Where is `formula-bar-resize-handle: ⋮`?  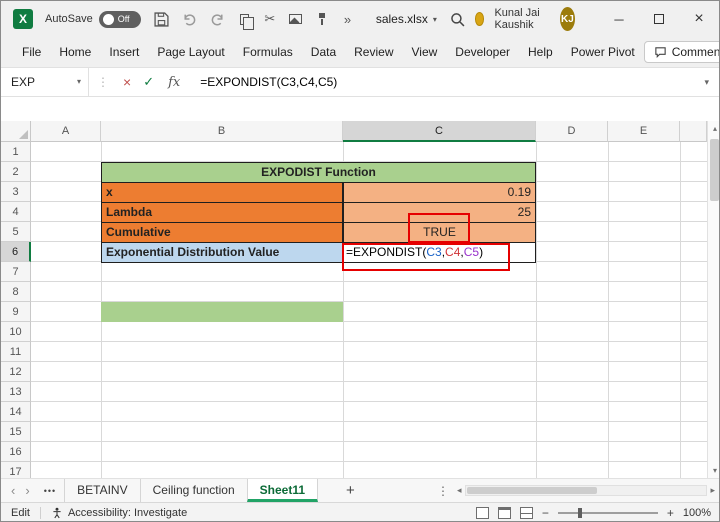 formula-bar-resize-handle: ⋮ is located at coordinates (103, 82).